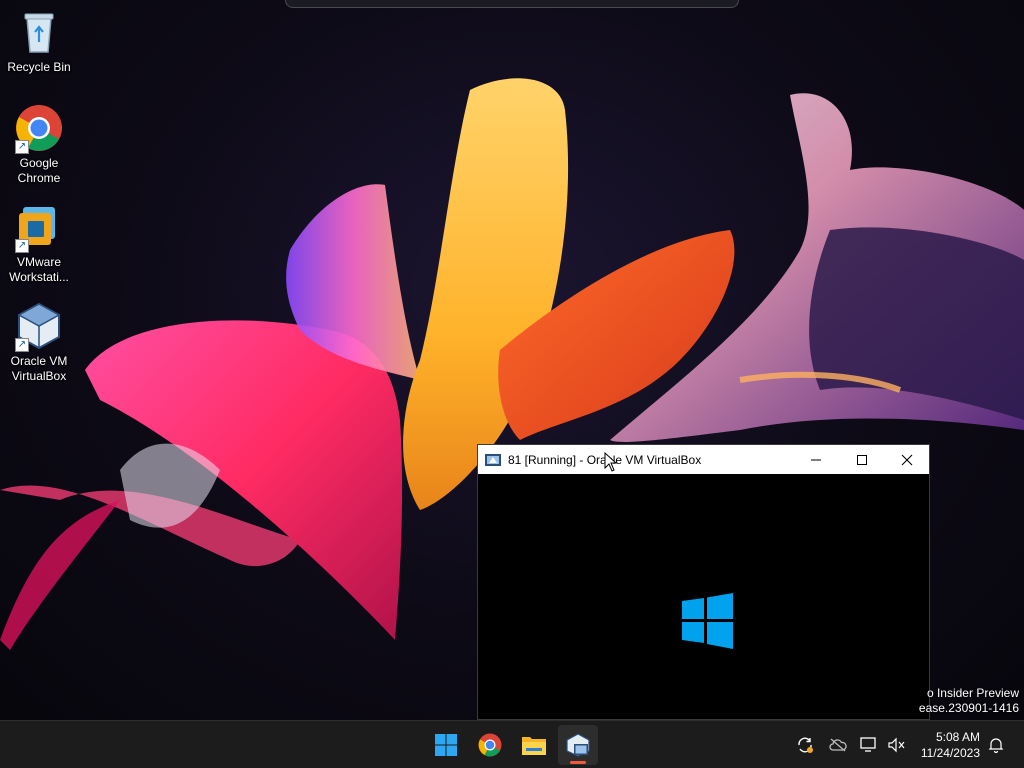  What do you see at coordinates (39, 67) in the screenshot?
I see `desktop-icon-label: Recycle Bin` at bounding box center [39, 67].